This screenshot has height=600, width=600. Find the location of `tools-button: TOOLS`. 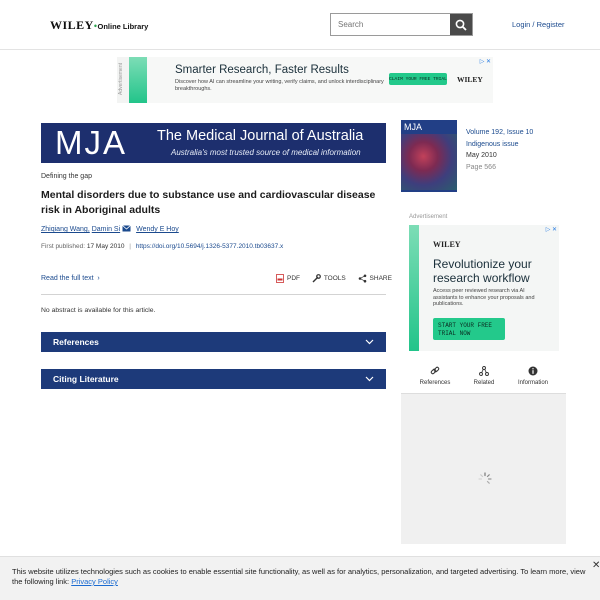

tools-button: TOOLS is located at coordinates (329, 278).